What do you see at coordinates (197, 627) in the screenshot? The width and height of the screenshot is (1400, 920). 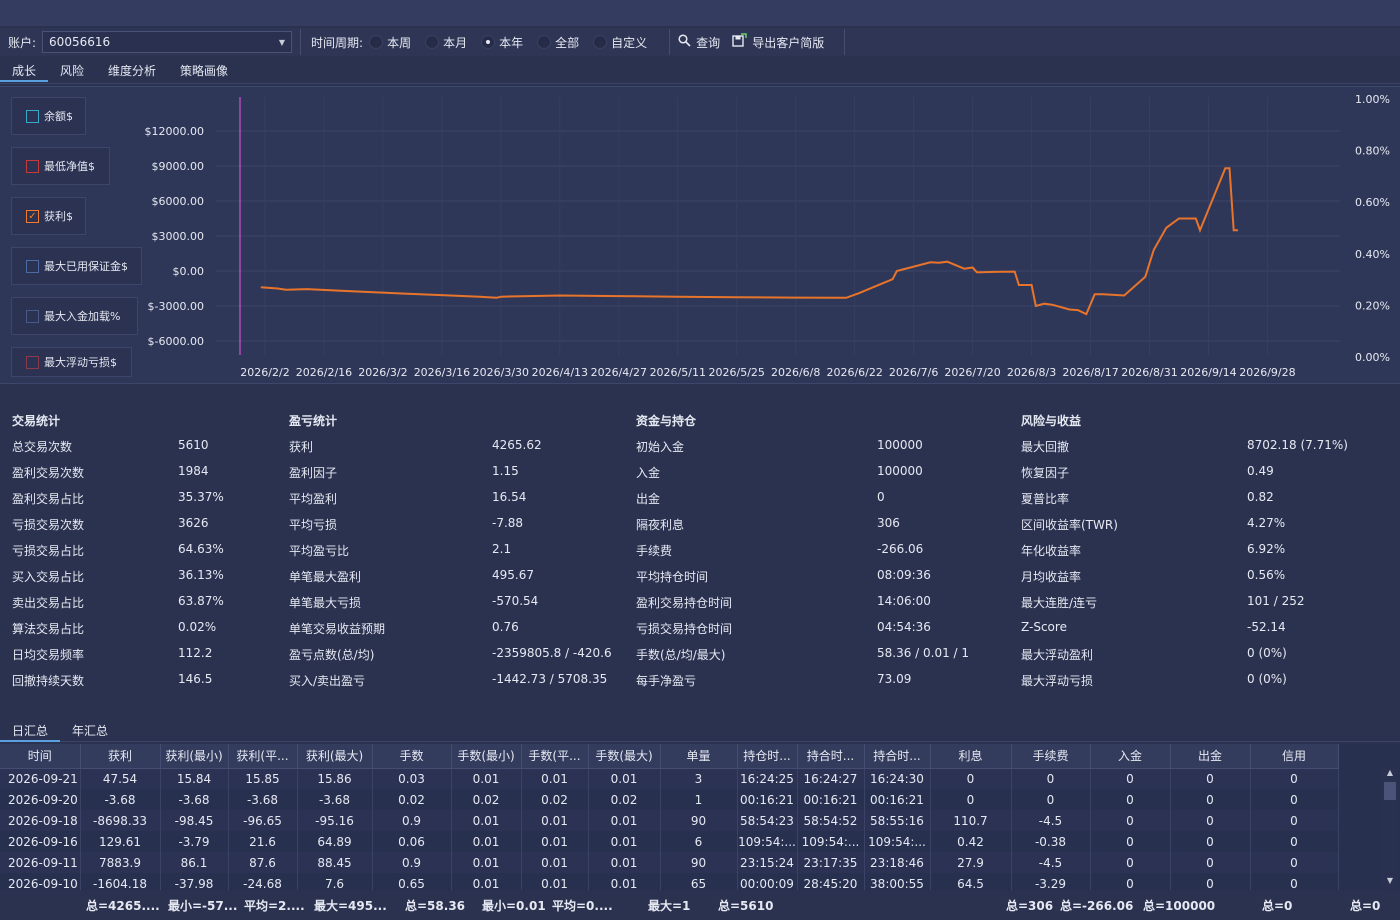 I see `stat-value: 0.02%` at bounding box center [197, 627].